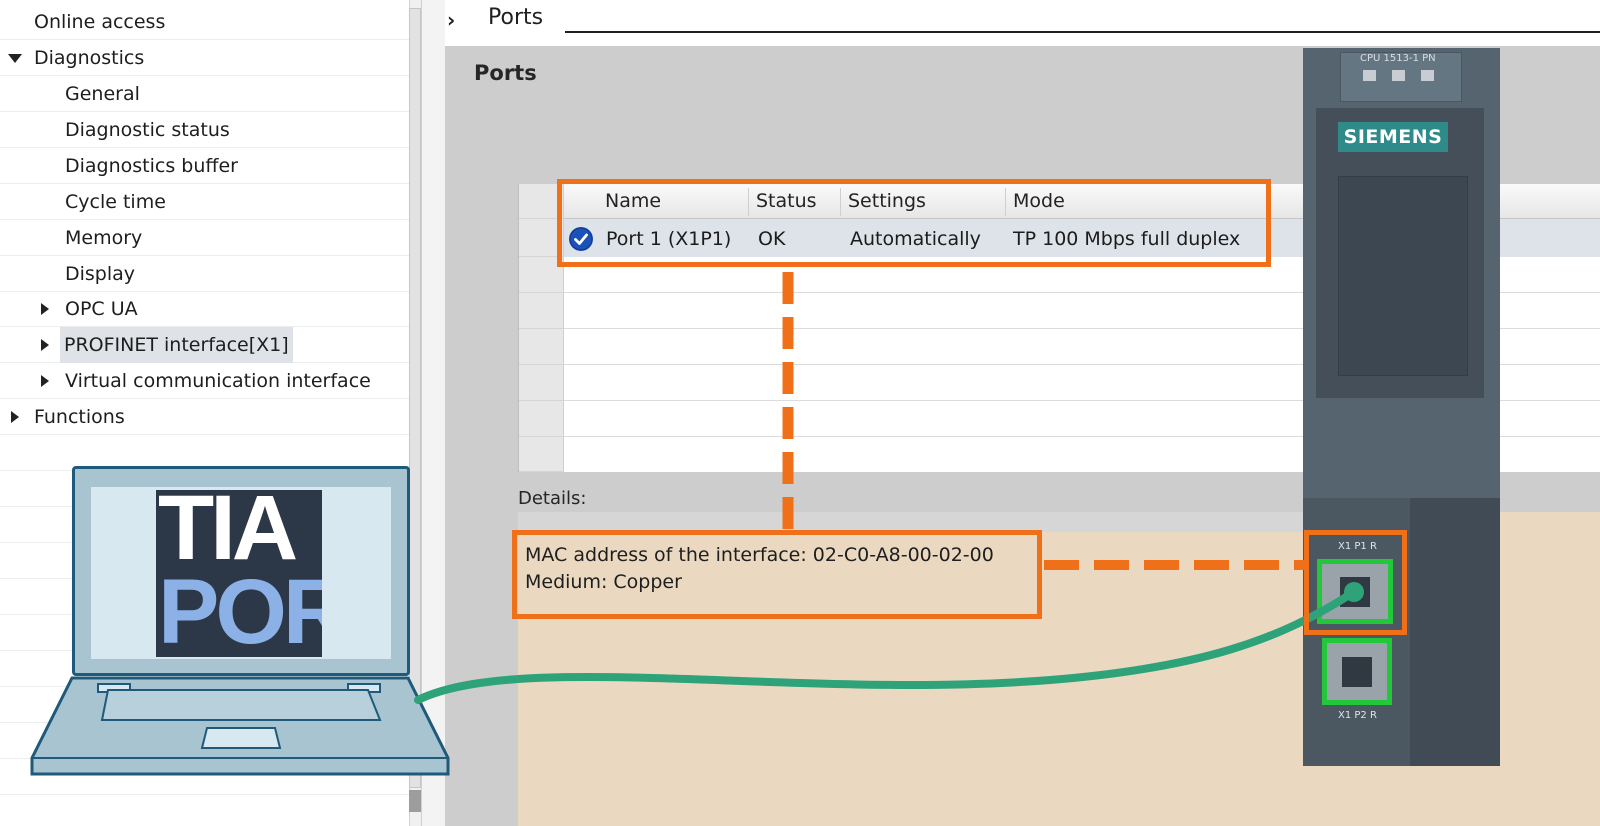 The image size is (1600, 826). I want to click on plc-model-label: CPU 1513-1 PN, so click(1398, 58).